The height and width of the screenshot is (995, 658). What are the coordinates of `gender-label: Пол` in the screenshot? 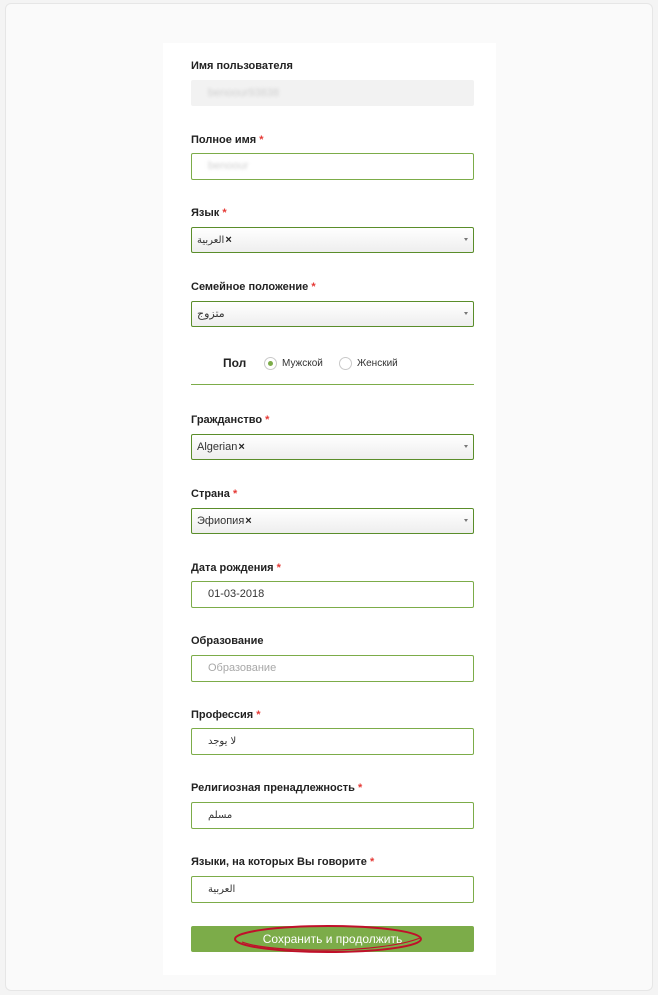 It's located at (235, 363).